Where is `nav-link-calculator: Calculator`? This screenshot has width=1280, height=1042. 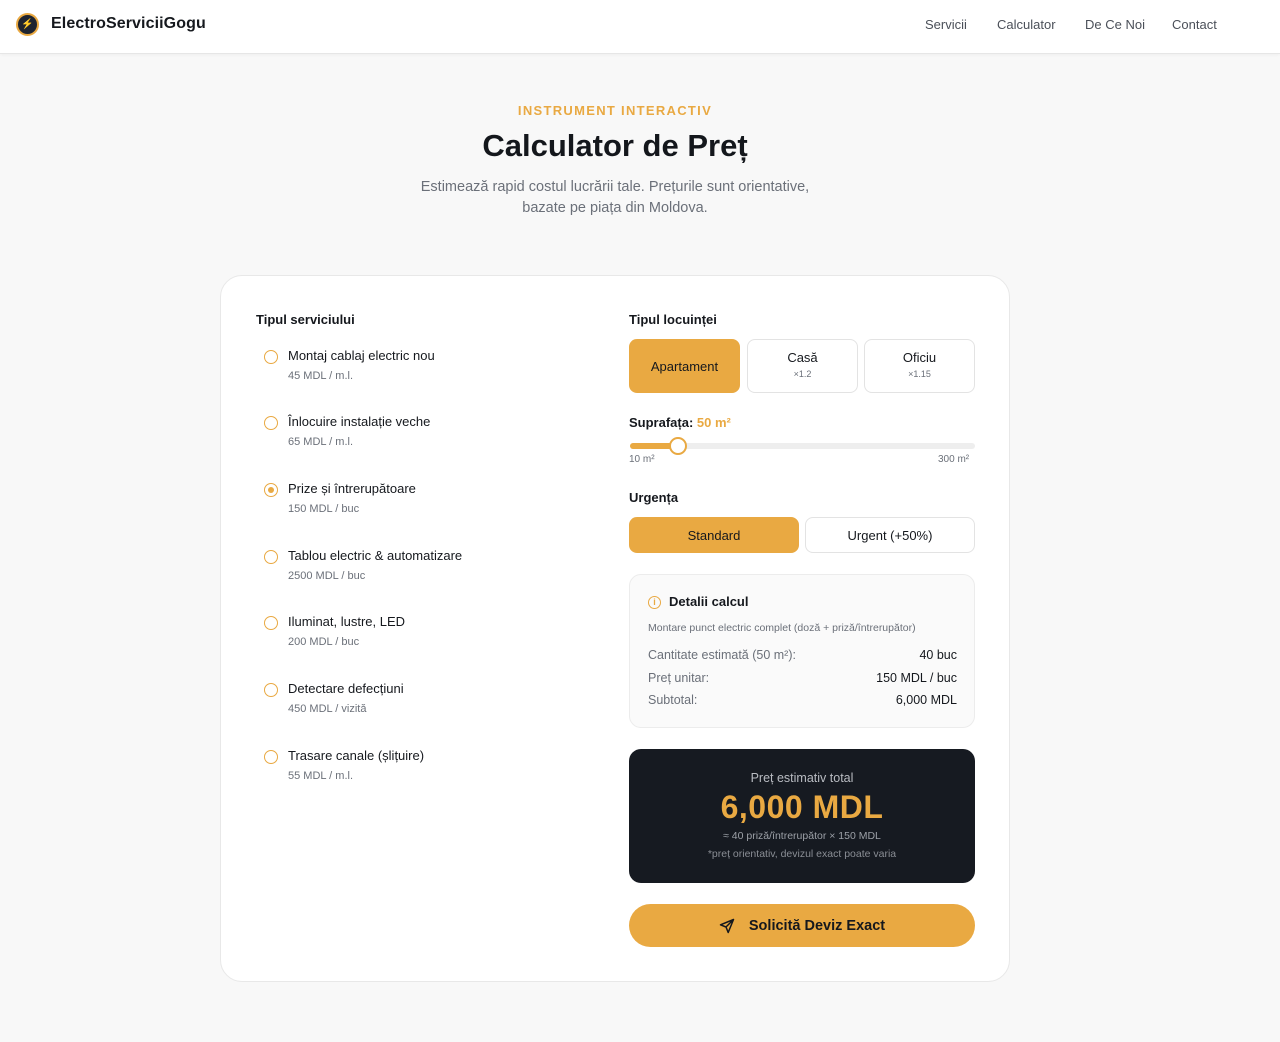
nav-link-calculator: Calculator is located at coordinates (1026, 24).